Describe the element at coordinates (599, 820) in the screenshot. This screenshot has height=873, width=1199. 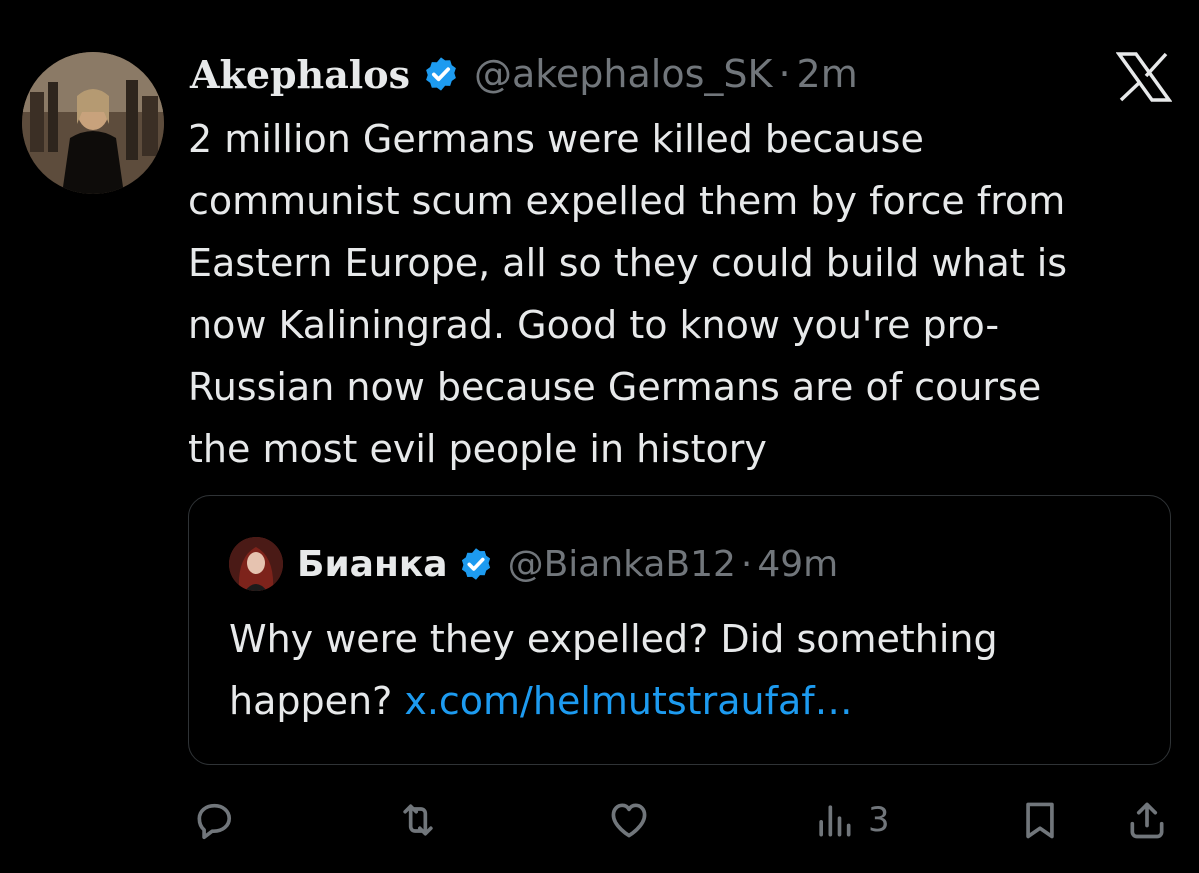
I see `action-bar: 3` at that location.